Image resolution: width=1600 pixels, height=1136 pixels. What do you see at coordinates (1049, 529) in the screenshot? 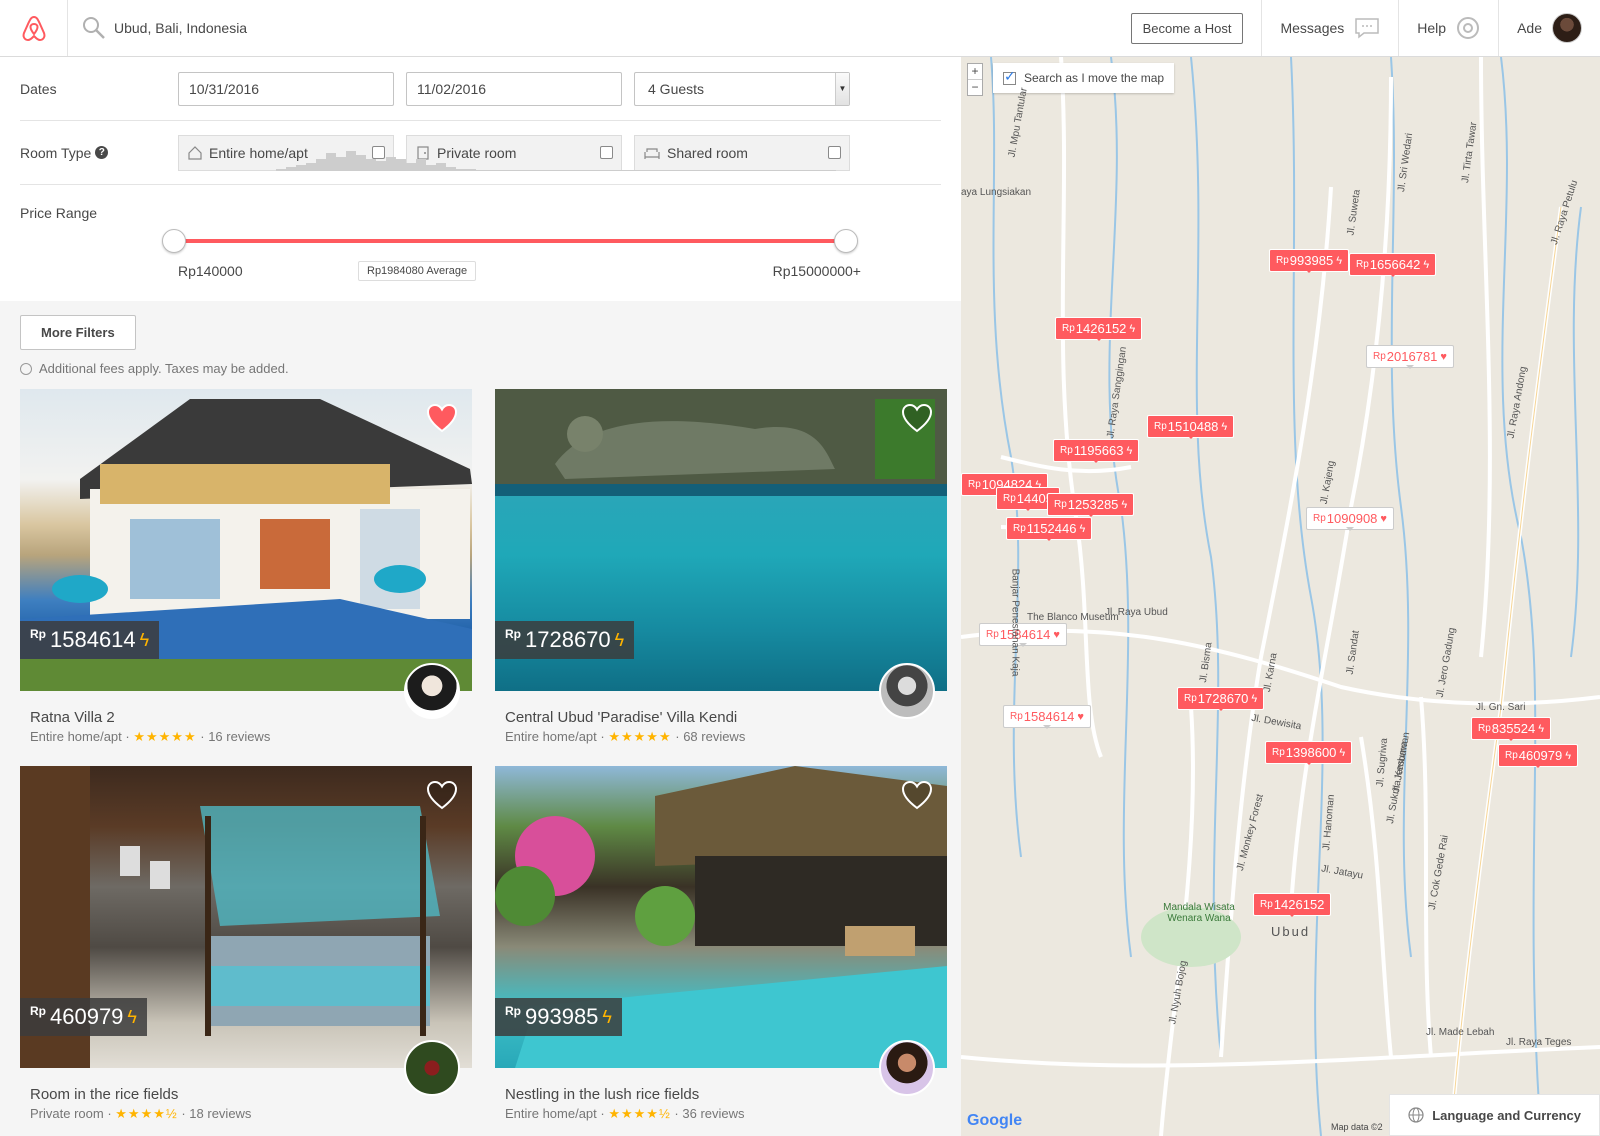
I see `map-price-pin: Rp 1152446 ϟ` at bounding box center [1049, 529].